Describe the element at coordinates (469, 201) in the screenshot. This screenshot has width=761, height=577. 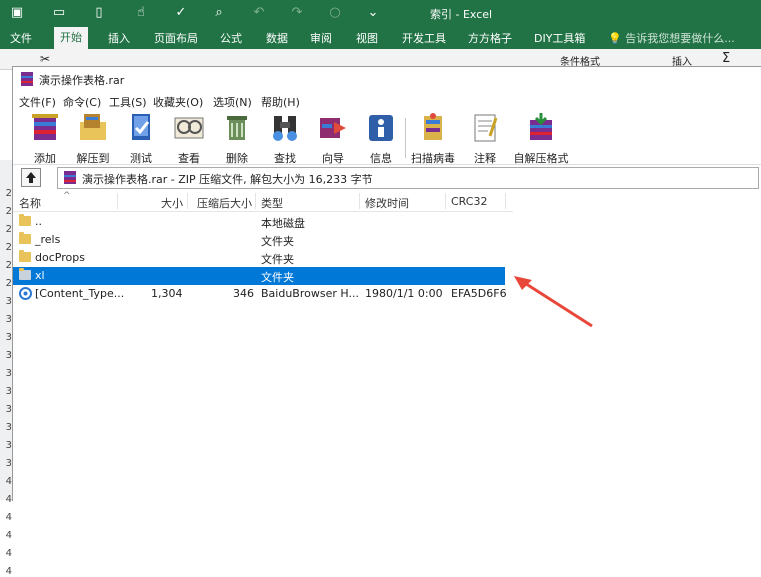
I see `col-crc32: CRC32` at that location.